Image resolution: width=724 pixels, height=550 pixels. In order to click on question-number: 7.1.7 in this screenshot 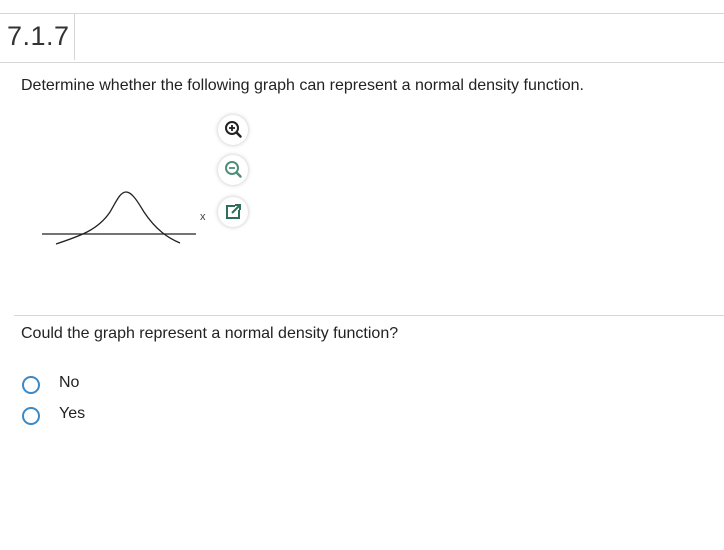, I will do `click(38, 36)`.